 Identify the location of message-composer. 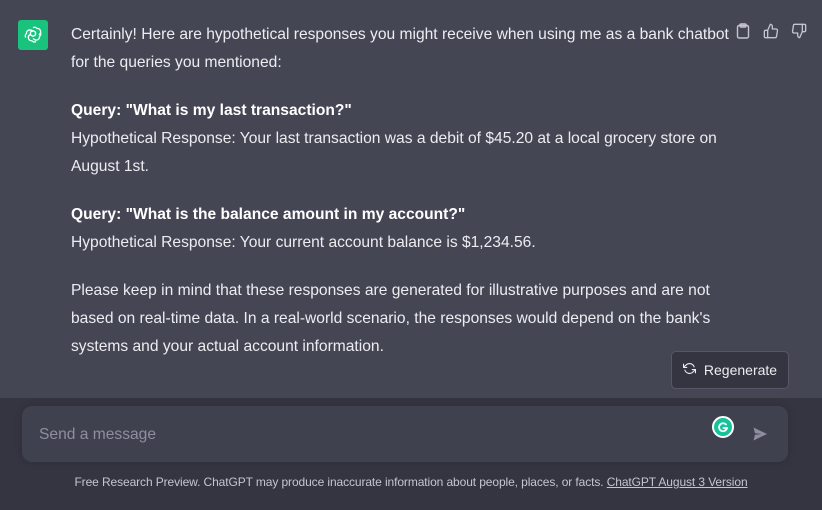
(405, 434).